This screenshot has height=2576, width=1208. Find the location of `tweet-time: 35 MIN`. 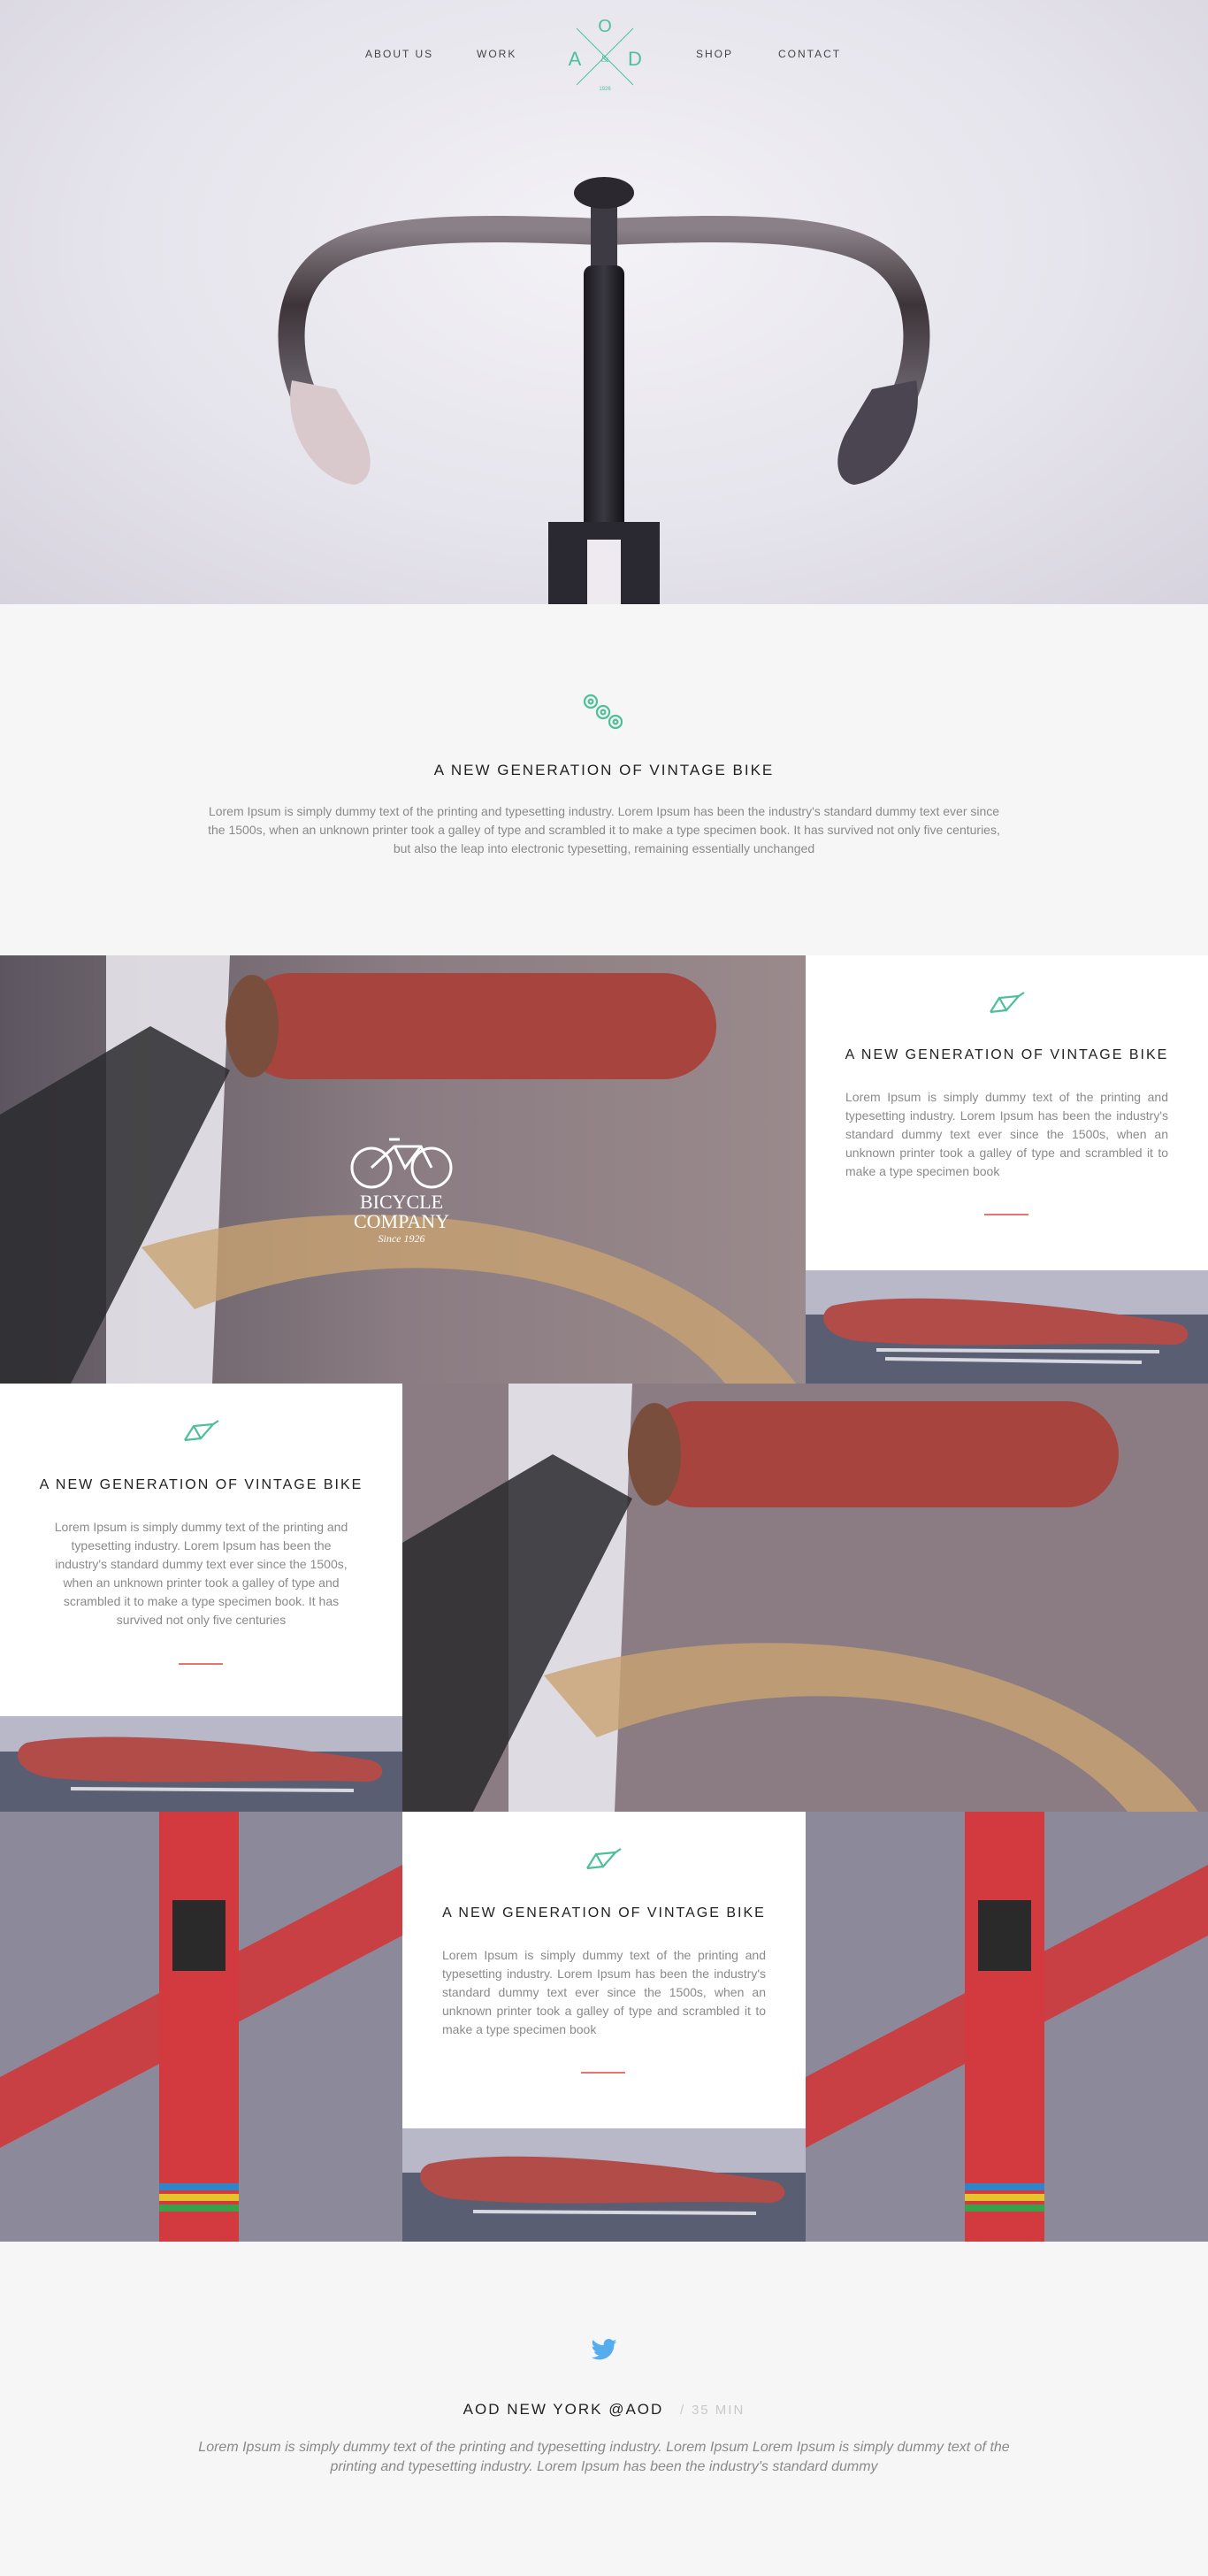

tweet-time: 35 MIN is located at coordinates (718, 2410).